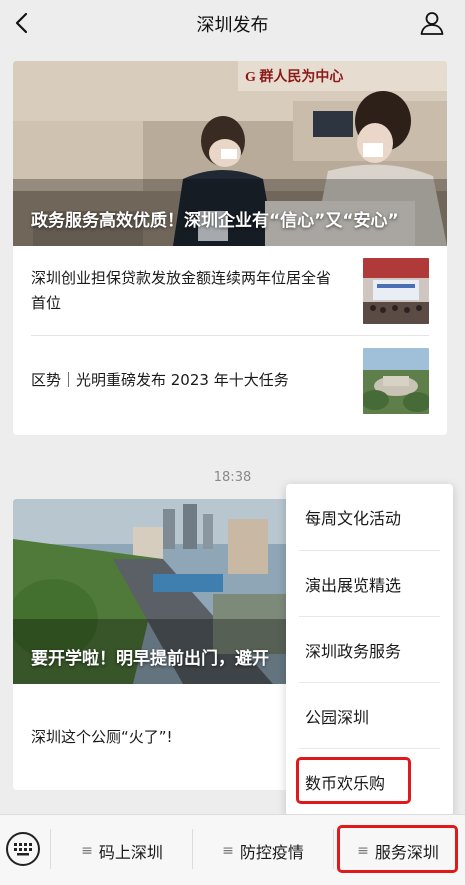 The height and width of the screenshot is (885, 465). I want to click on keyboard-toggle-button, so click(23, 849).